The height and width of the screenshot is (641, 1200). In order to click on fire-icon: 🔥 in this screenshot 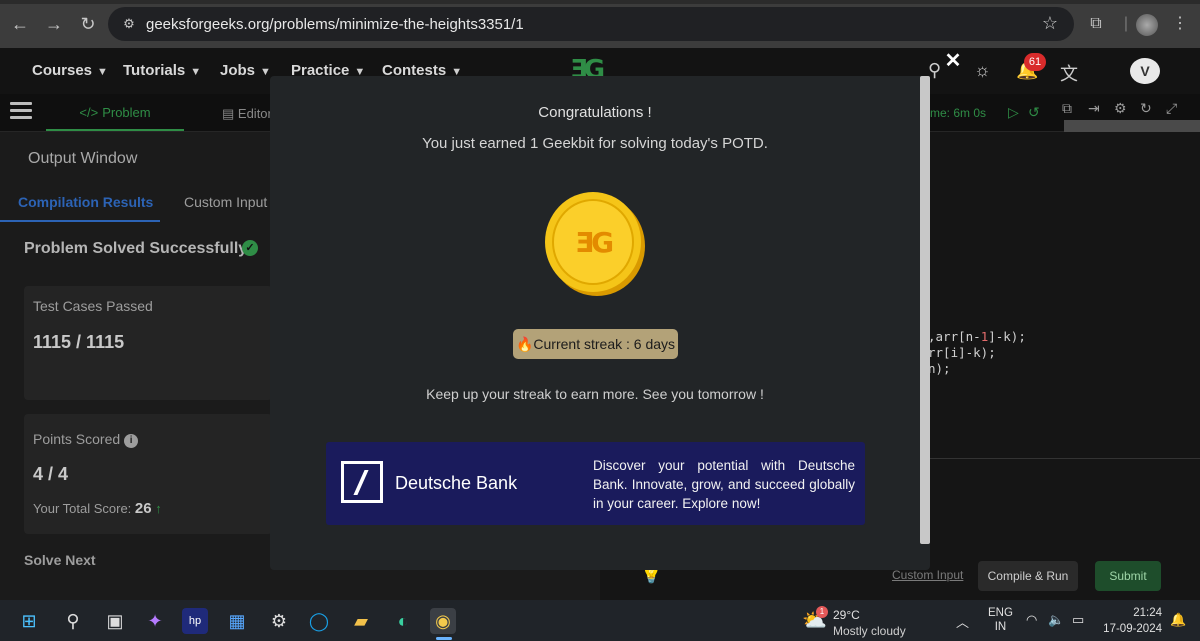, I will do `click(524, 344)`.